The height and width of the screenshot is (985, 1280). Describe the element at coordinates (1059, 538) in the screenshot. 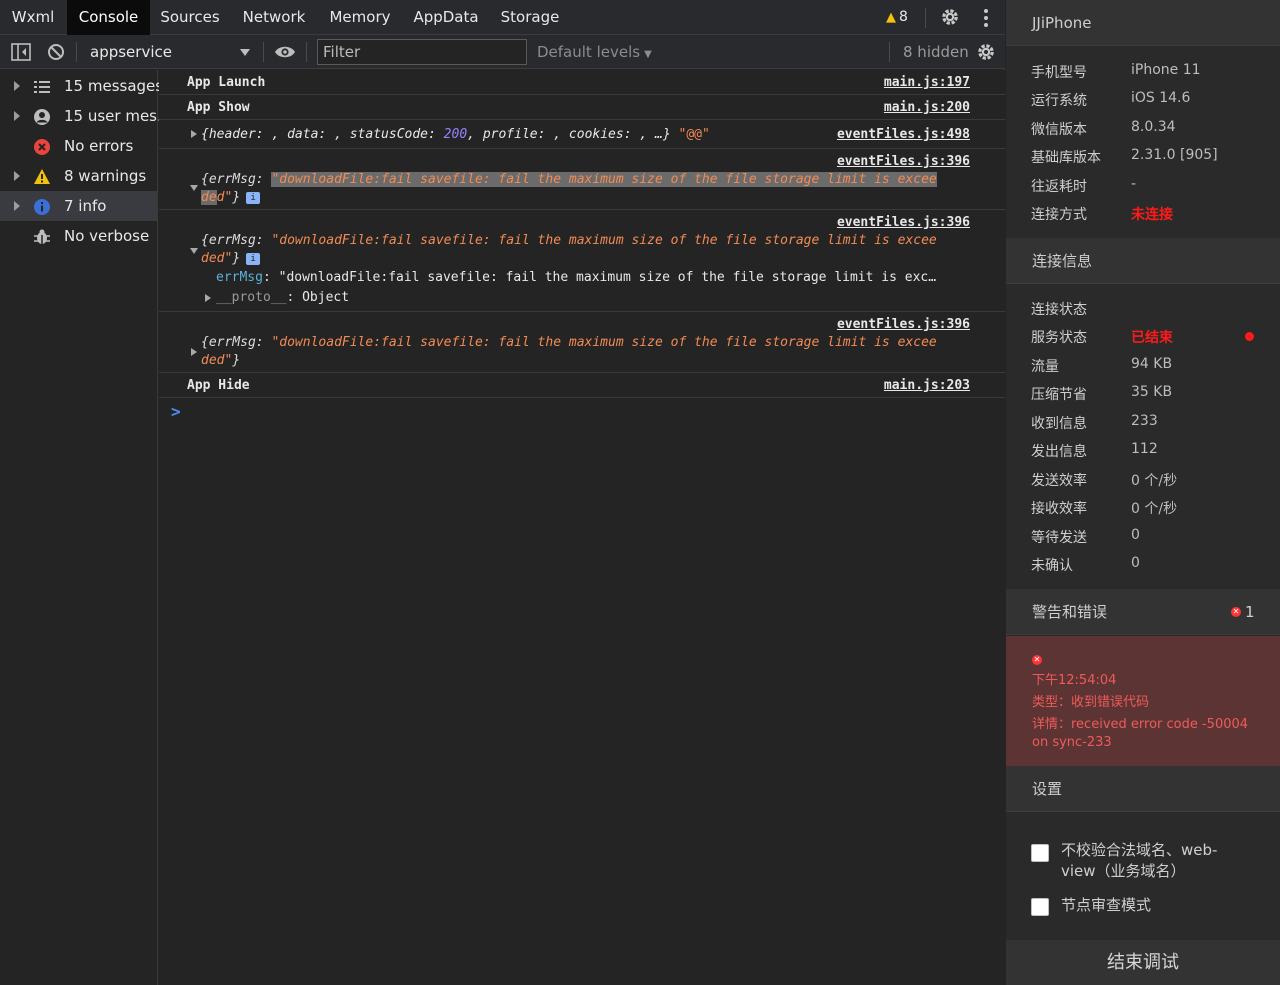

I see `info-key: 等待发送` at that location.